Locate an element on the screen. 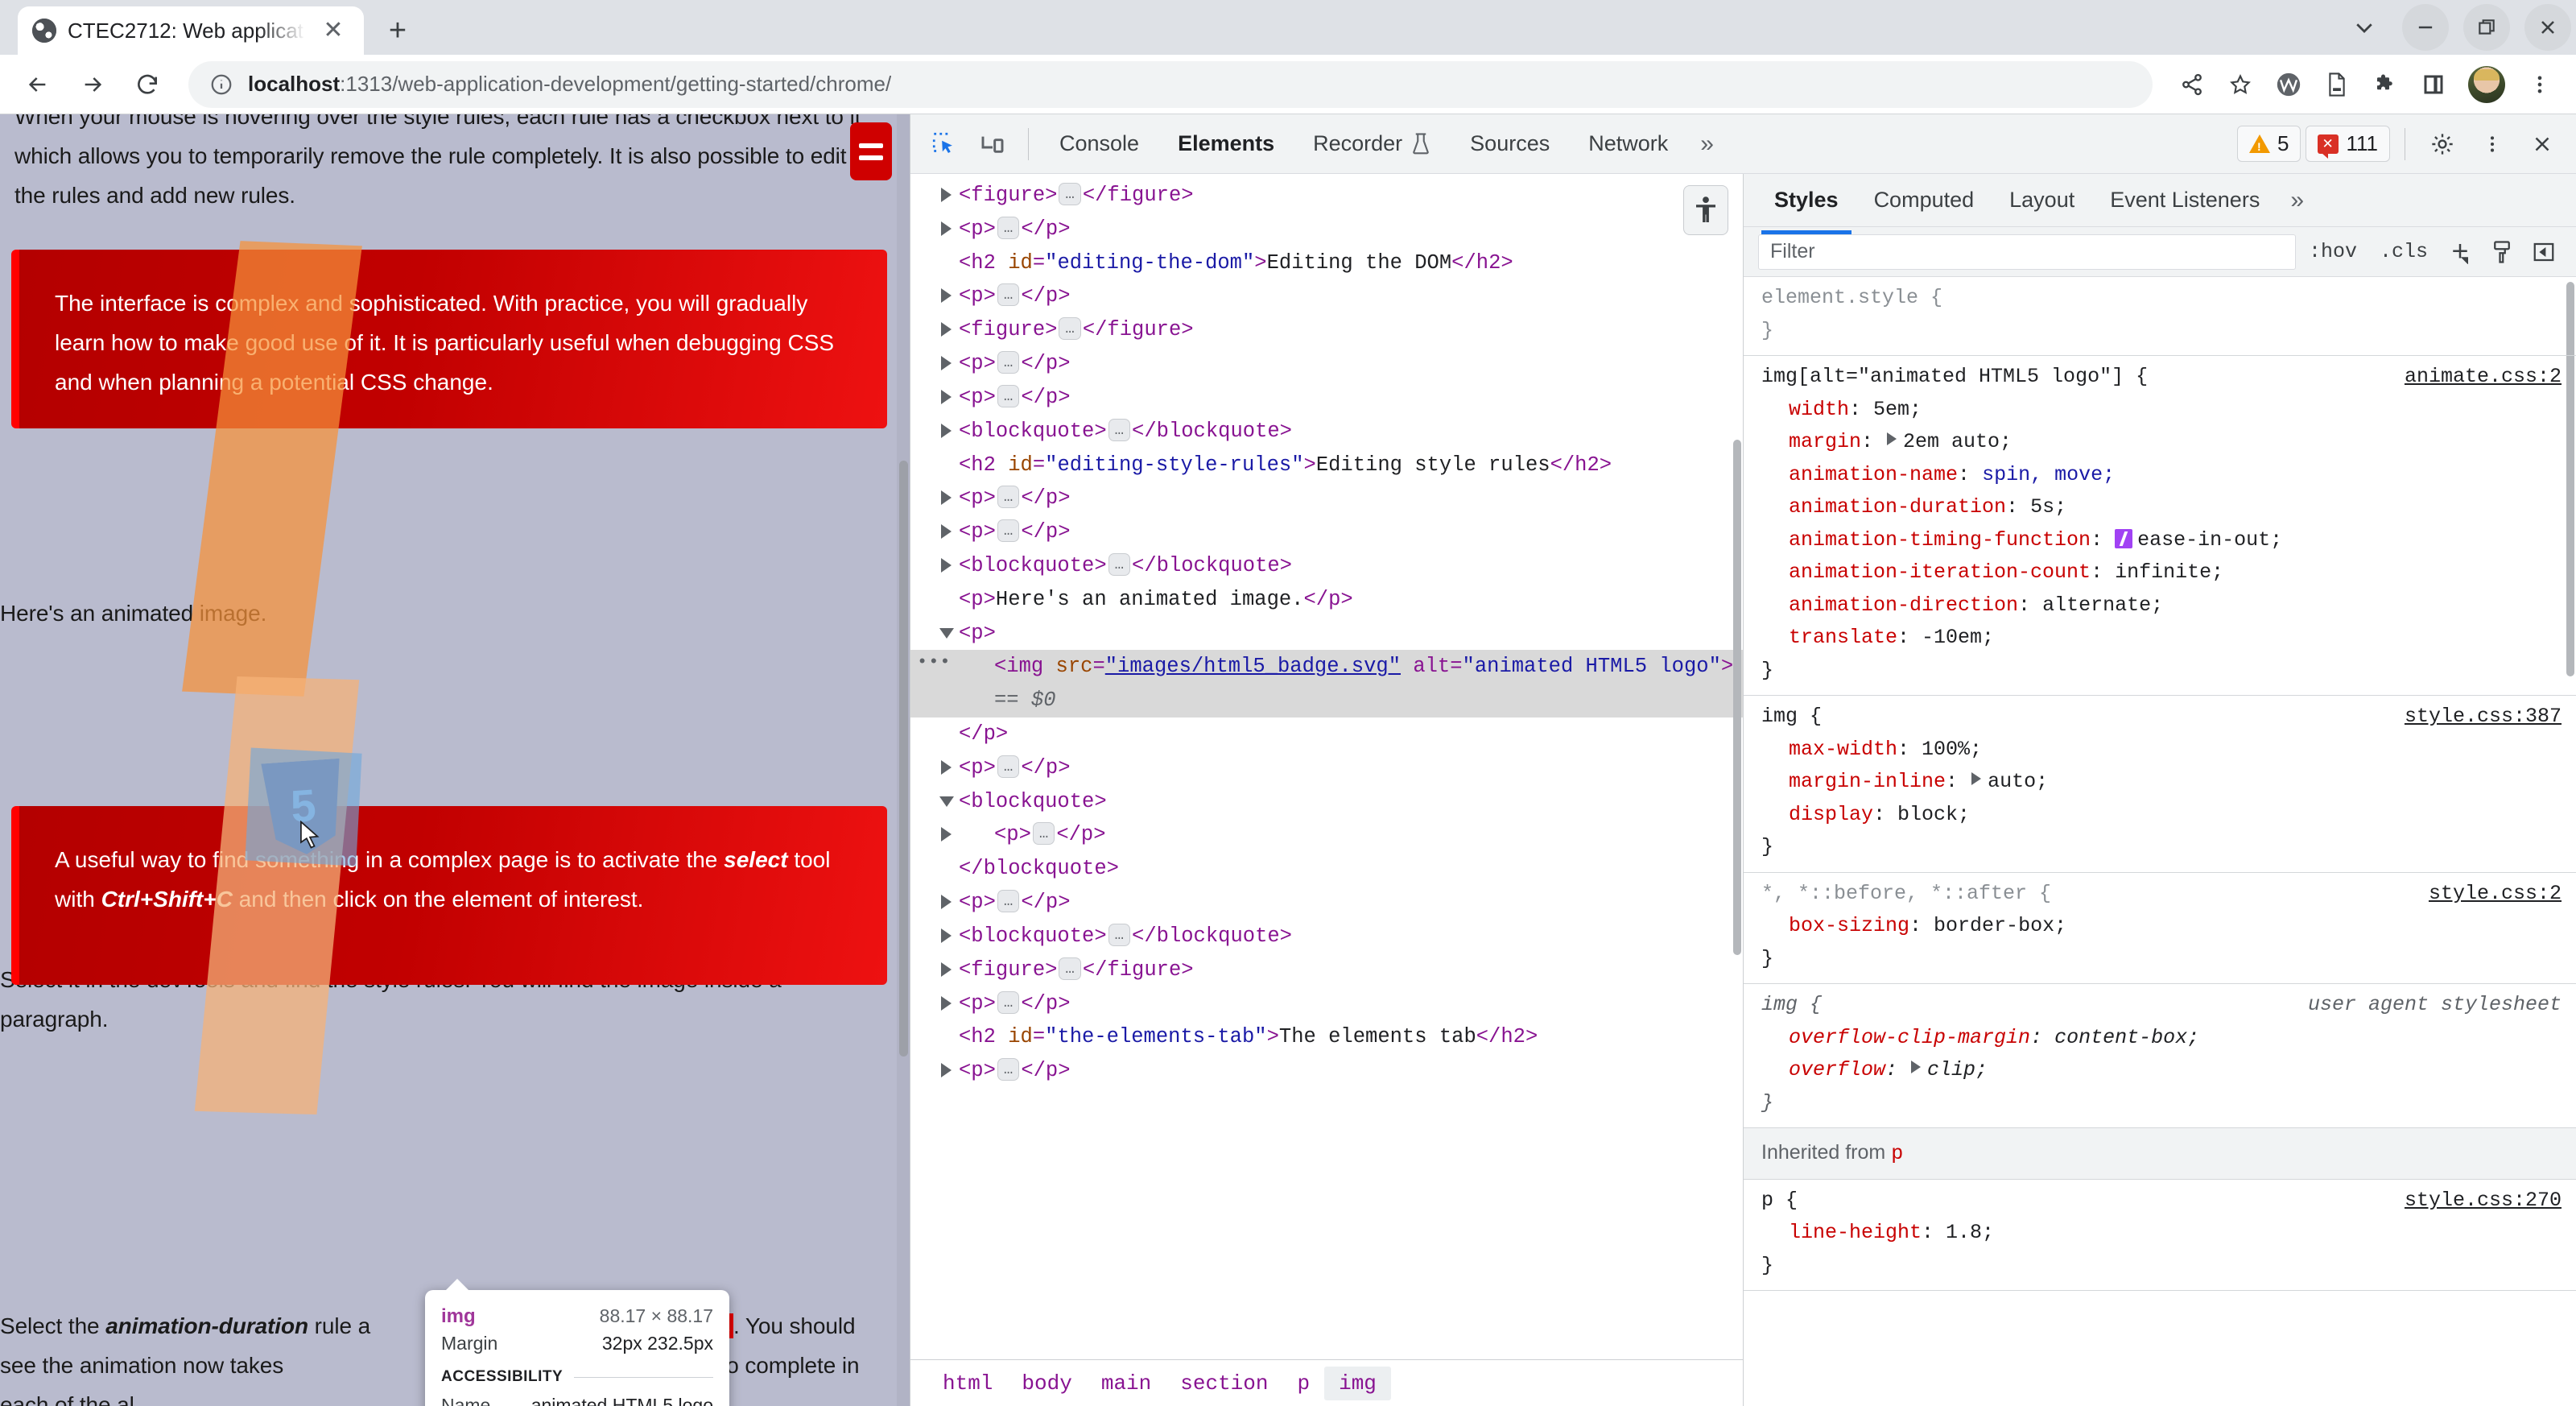  css-declaration: animation-direction: alternate; is located at coordinates (2161, 605).